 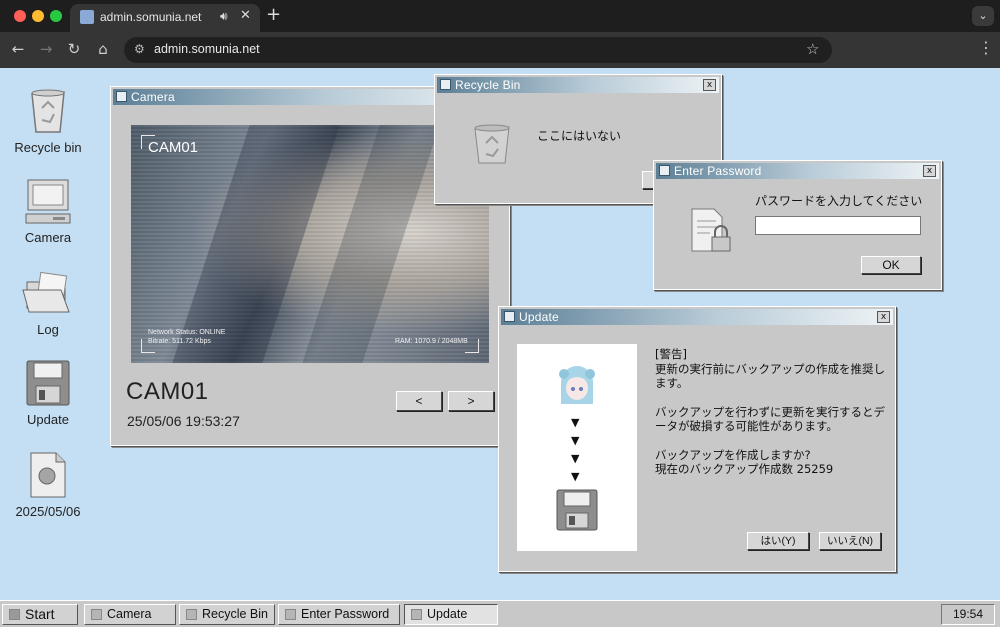 I want to click on desktop-icon-label: Recycle bin, so click(x=48, y=147).